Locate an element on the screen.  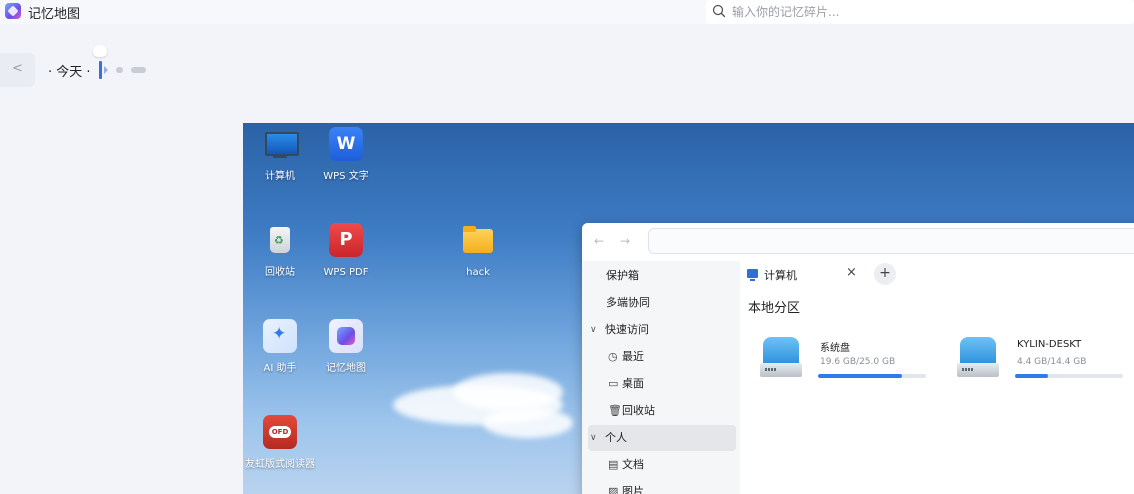
section-title: 本地分区 is located at coordinates (774, 308).